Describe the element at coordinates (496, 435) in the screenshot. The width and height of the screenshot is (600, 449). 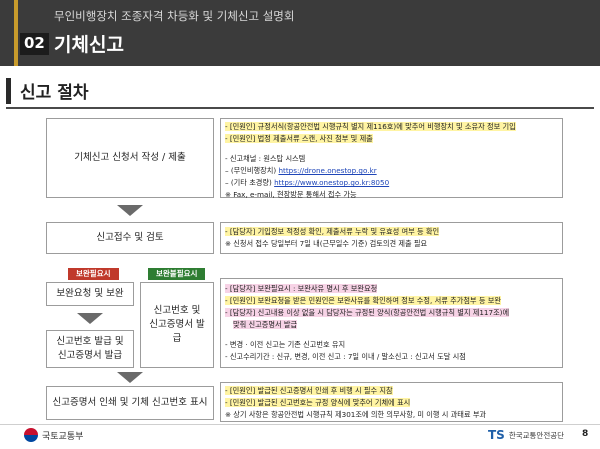
I see `ts-logo-icon: TS` at that location.